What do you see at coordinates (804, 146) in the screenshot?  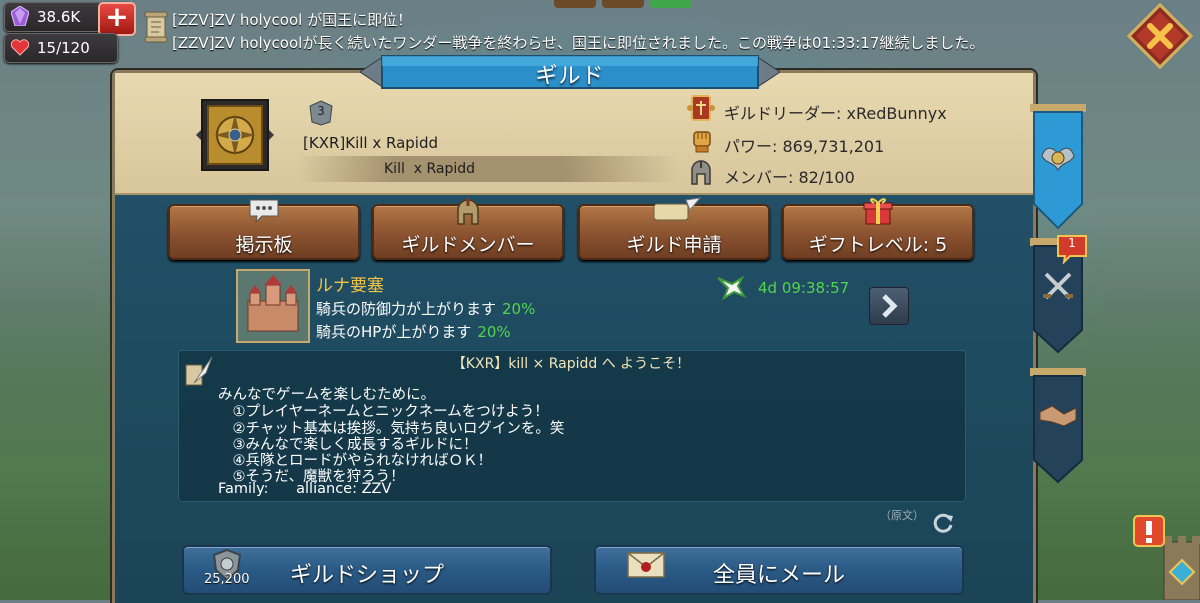 I see `guild-power: パワー: 869,731,201` at bounding box center [804, 146].